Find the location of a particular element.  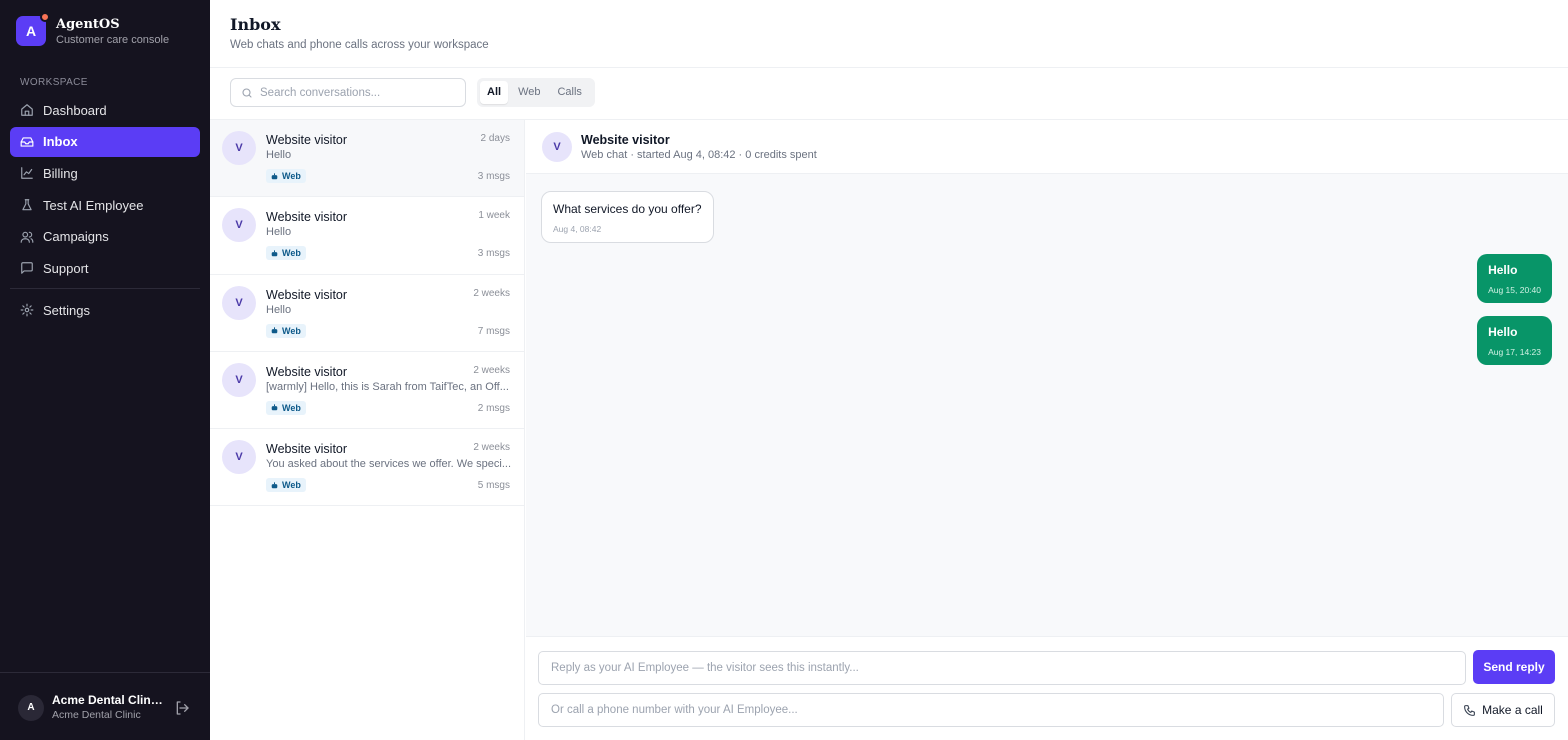

conversation-time: 1 week is located at coordinates (494, 216).